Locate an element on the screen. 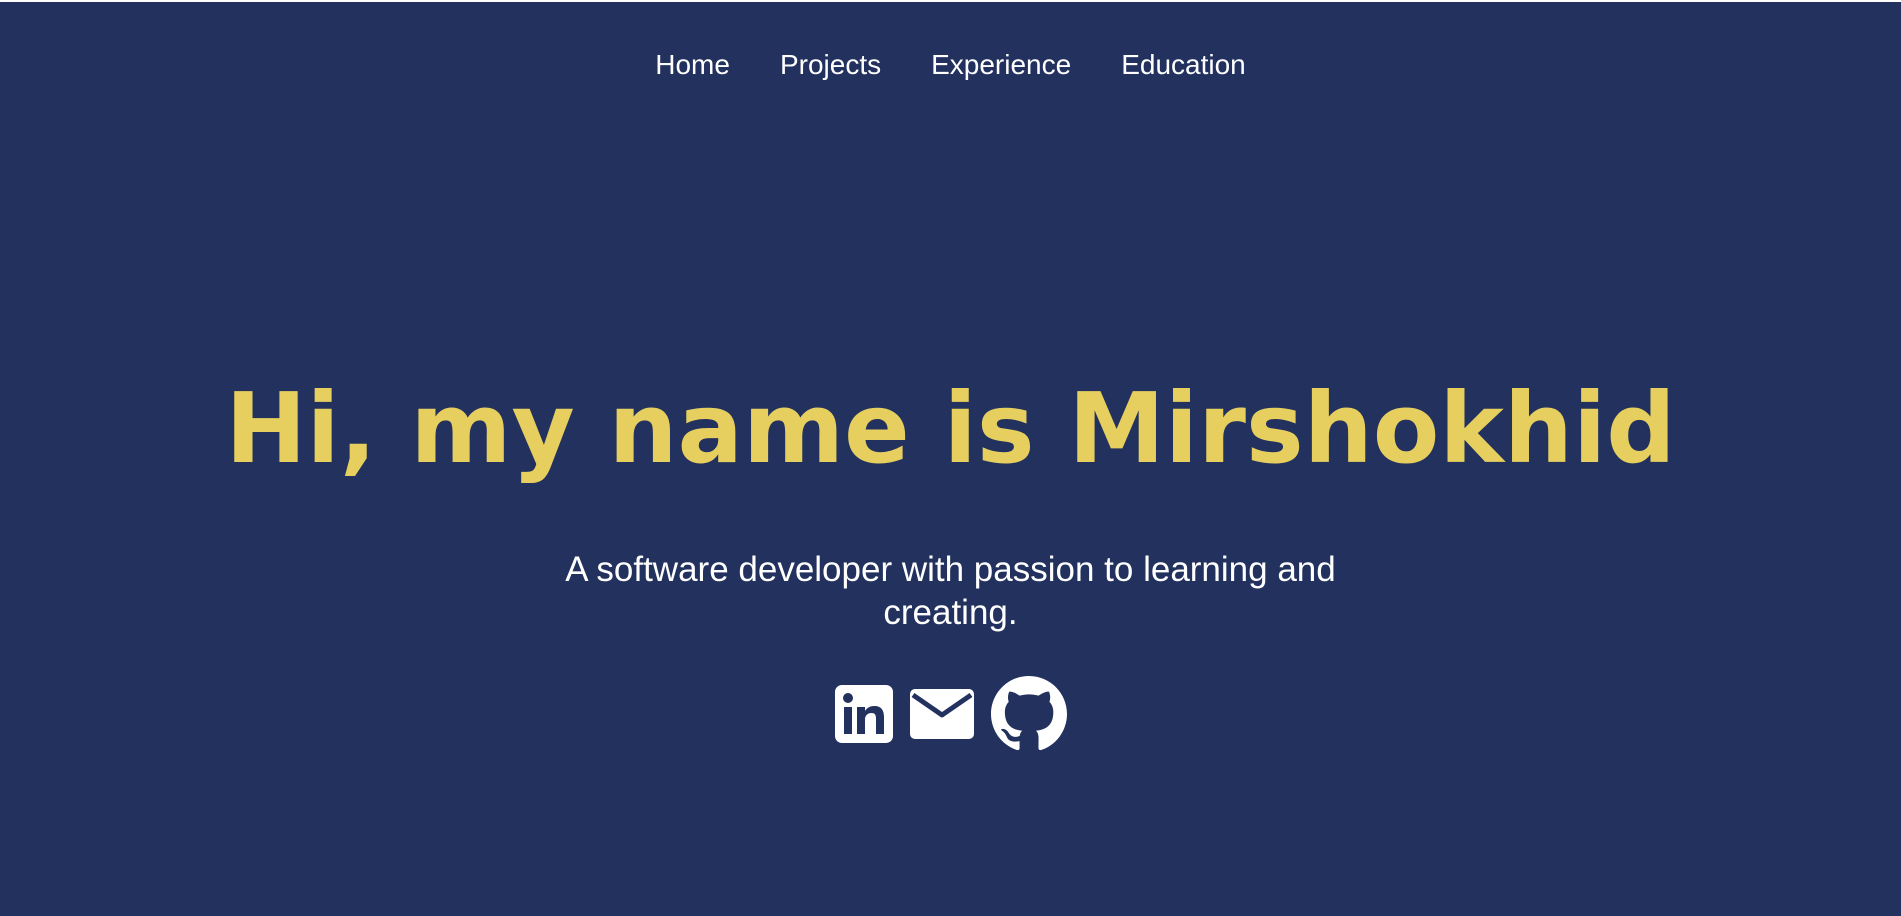 The height and width of the screenshot is (916, 1901). social-links is located at coordinates (950, 714).